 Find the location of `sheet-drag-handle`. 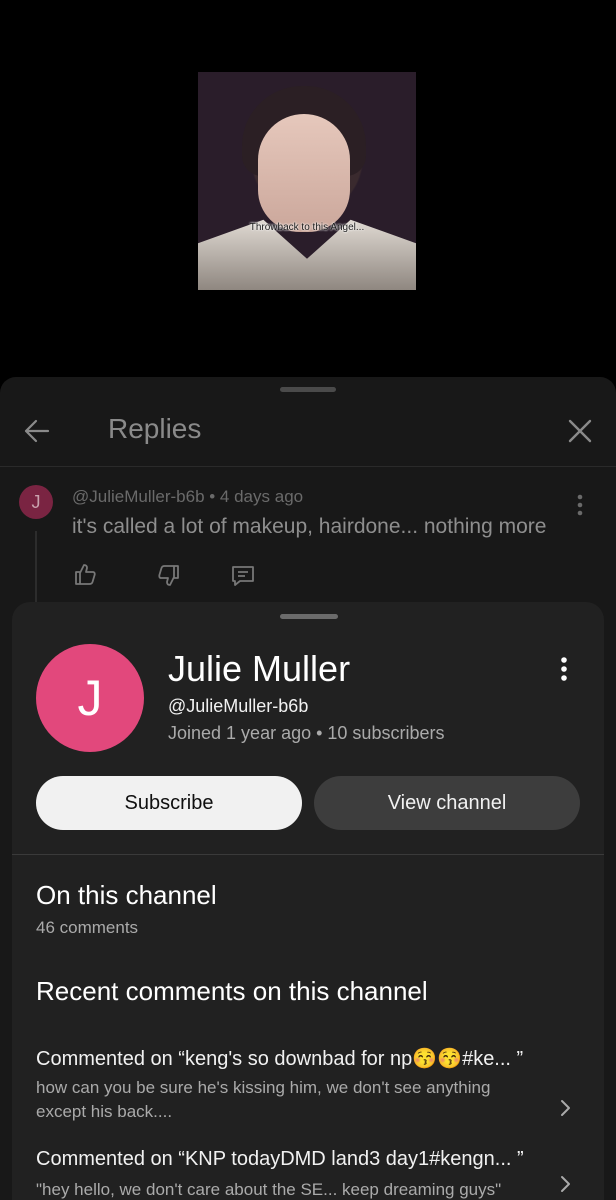

sheet-drag-handle is located at coordinates (309, 616).